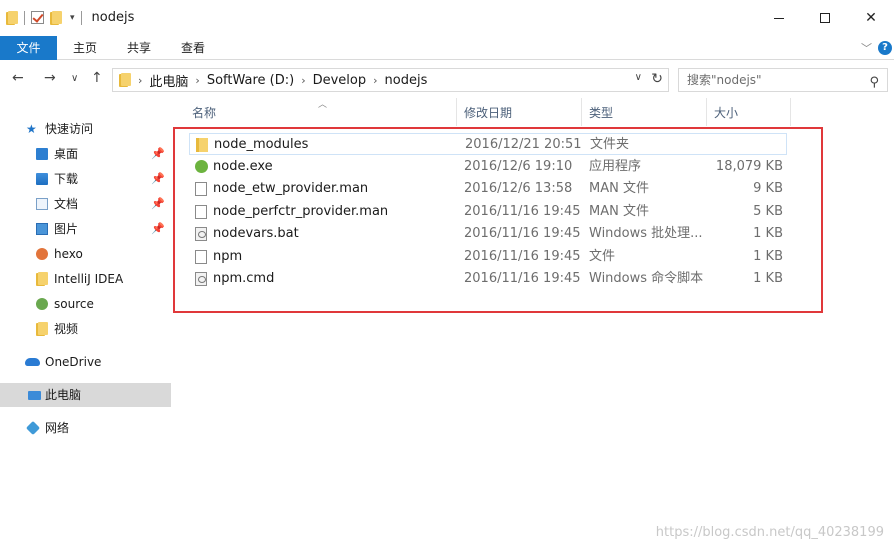 The width and height of the screenshot is (894, 549). I want to click on nav-item-downloads: 下载 📌, so click(85, 179).